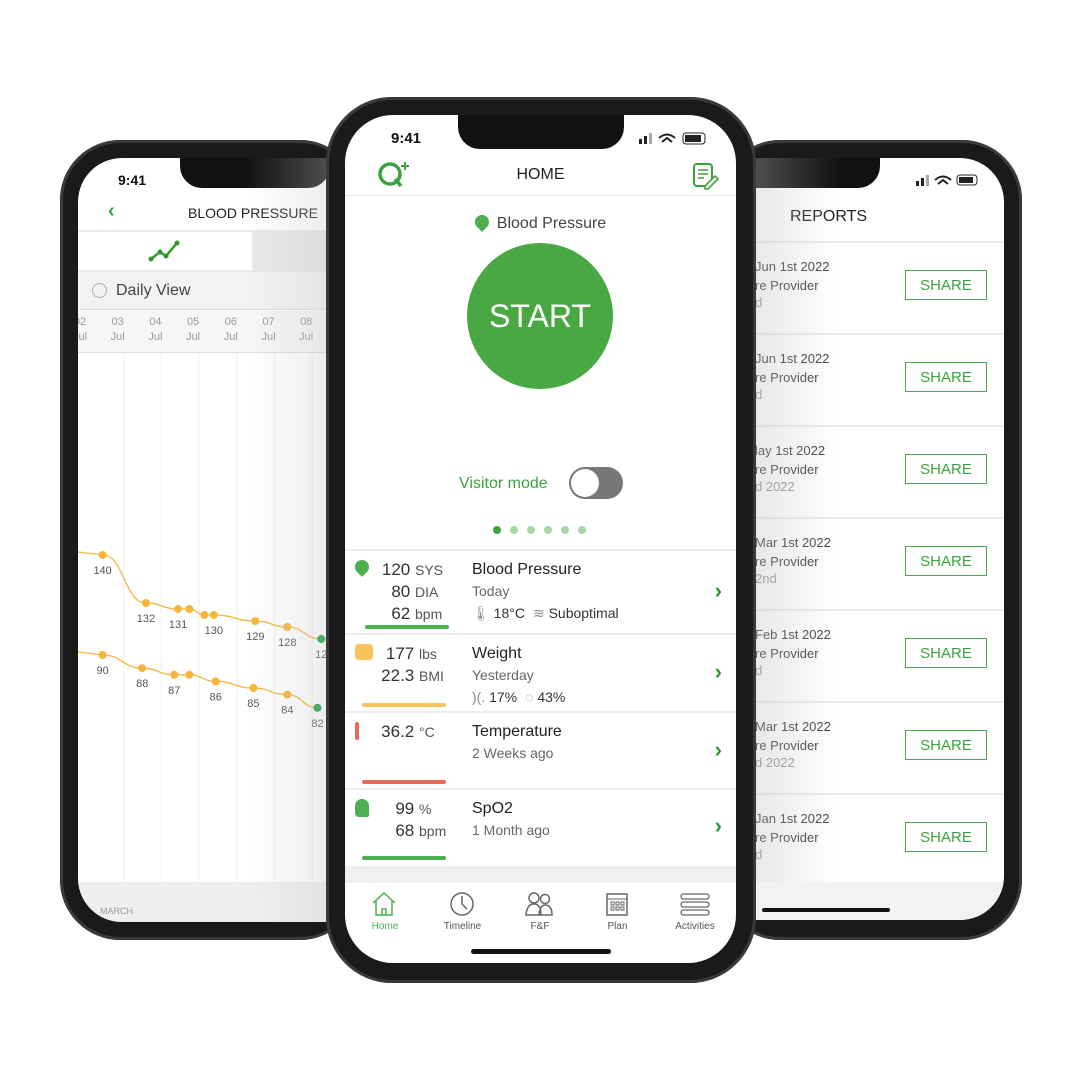 The height and width of the screenshot is (1080, 1080). Describe the element at coordinates (509, 613) in the screenshot. I see `extra-text: 18°C` at that location.